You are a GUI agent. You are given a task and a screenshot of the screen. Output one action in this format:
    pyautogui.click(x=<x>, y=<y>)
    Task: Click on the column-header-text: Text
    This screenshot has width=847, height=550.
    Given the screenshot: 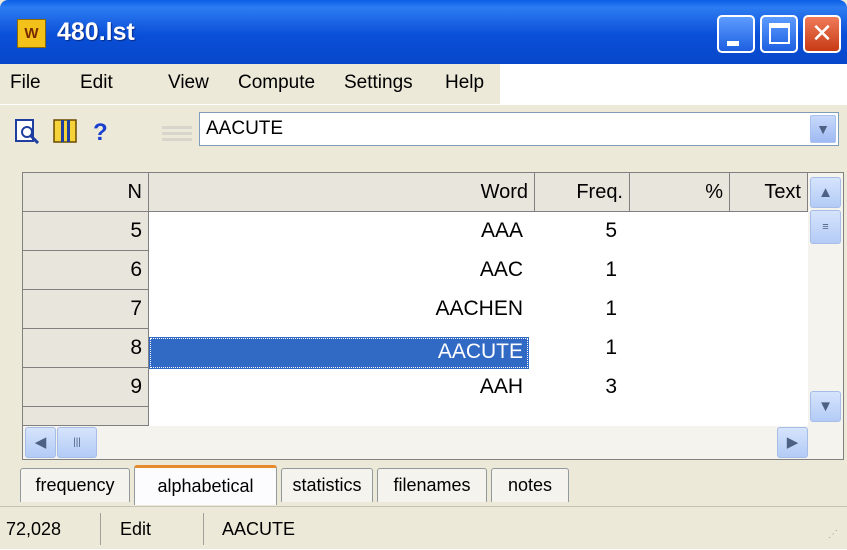 What is the action you would take?
    pyautogui.click(x=769, y=192)
    